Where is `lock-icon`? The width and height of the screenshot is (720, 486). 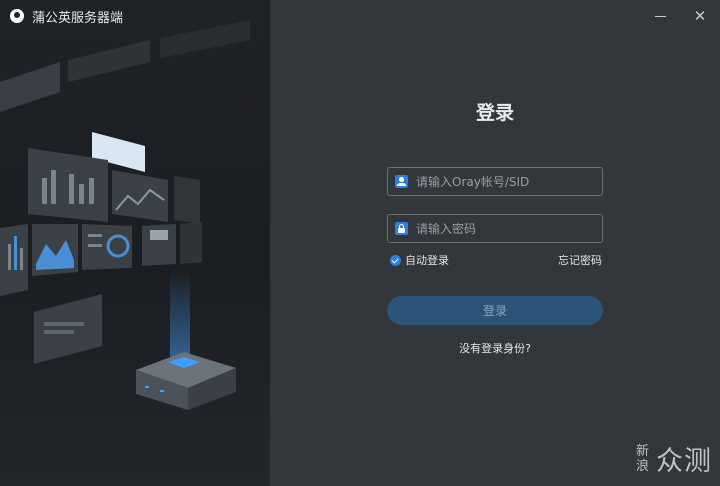 lock-icon is located at coordinates (401, 228).